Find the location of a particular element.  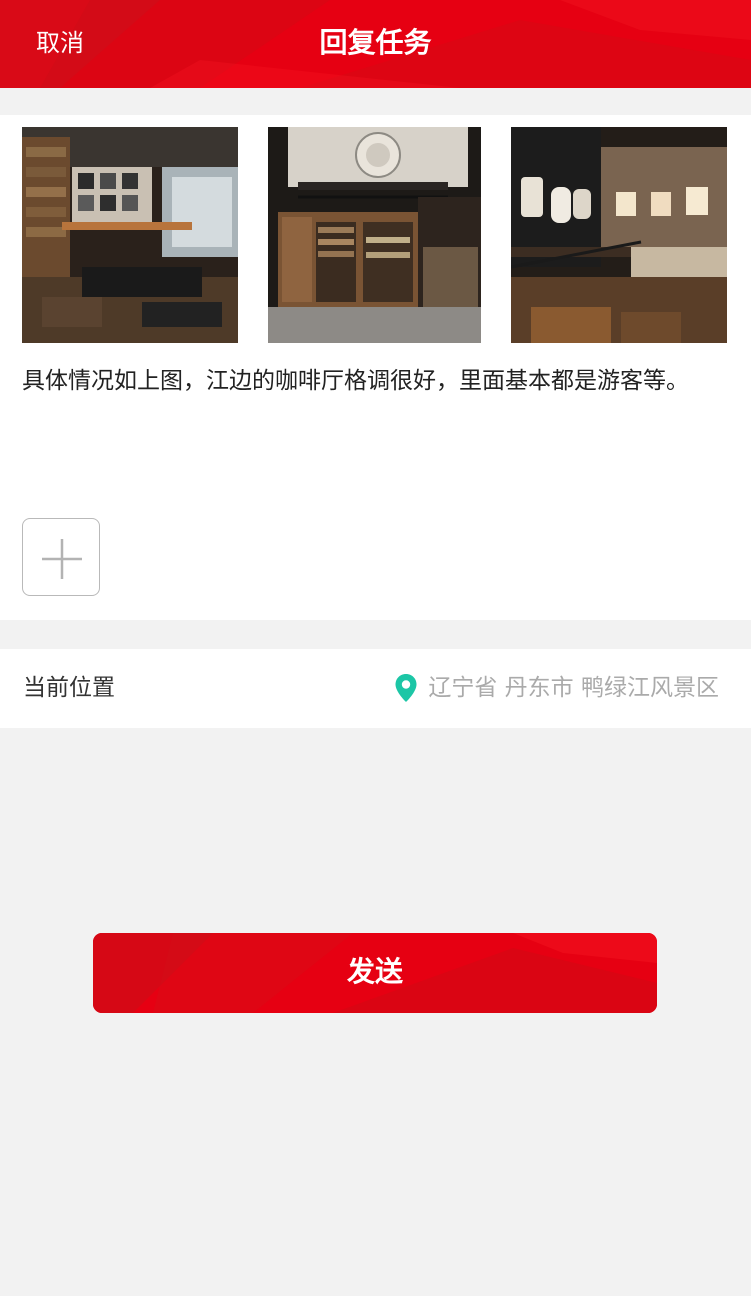

app-header: 取消 回复任务 is located at coordinates (375, 44).